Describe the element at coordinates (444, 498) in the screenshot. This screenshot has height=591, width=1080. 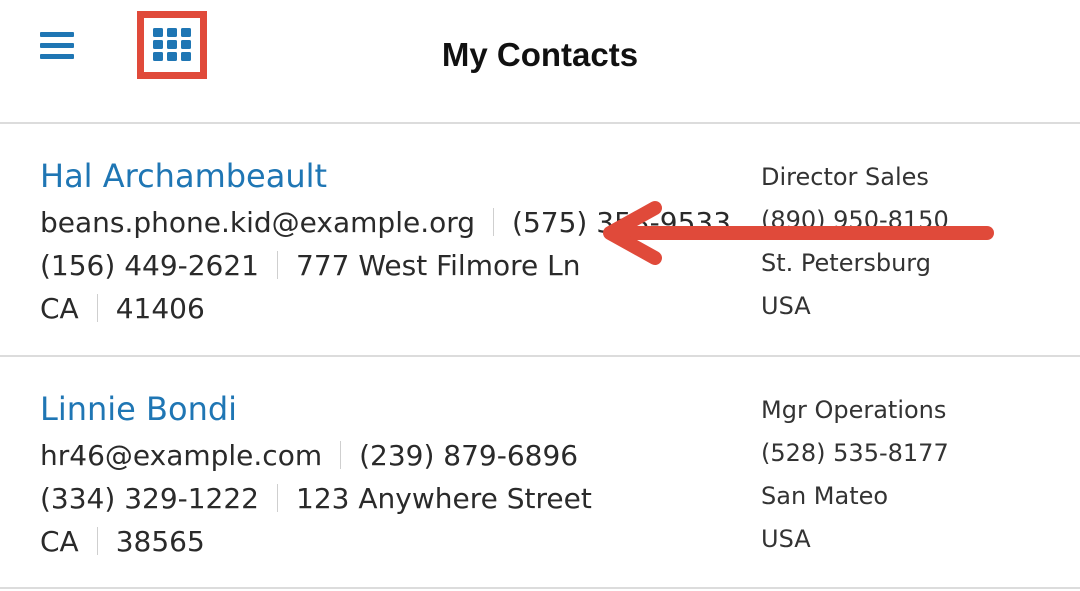
I see `contact-street: 123 Anywhere Street` at that location.